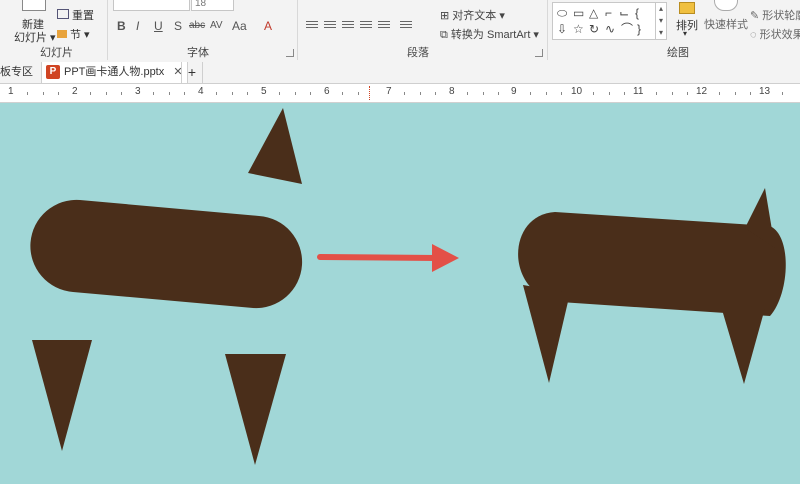 The image size is (800, 484). I want to click on triangle-shape-icon: △, so click(593, 13).